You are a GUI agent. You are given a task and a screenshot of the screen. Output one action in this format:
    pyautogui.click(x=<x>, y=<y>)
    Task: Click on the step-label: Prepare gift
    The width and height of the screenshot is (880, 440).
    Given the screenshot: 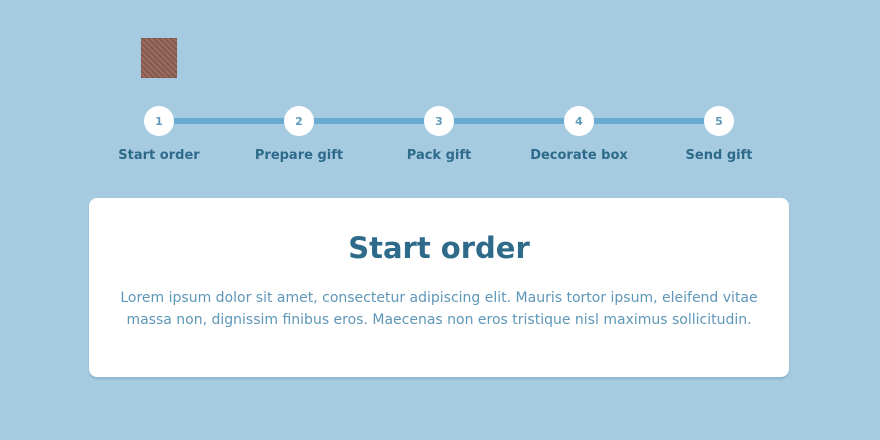 What is the action you would take?
    pyautogui.click(x=299, y=155)
    